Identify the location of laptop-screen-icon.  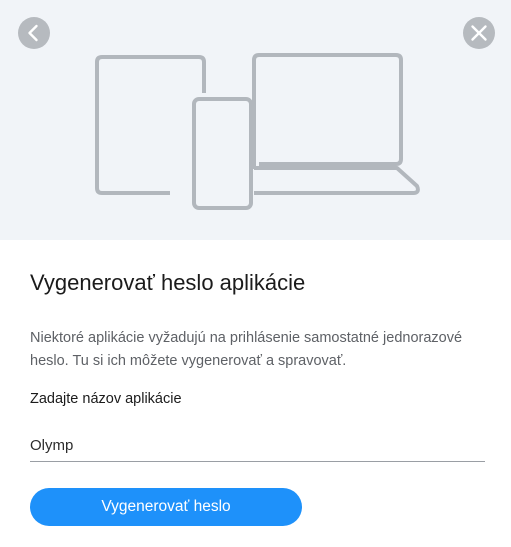
(327, 111).